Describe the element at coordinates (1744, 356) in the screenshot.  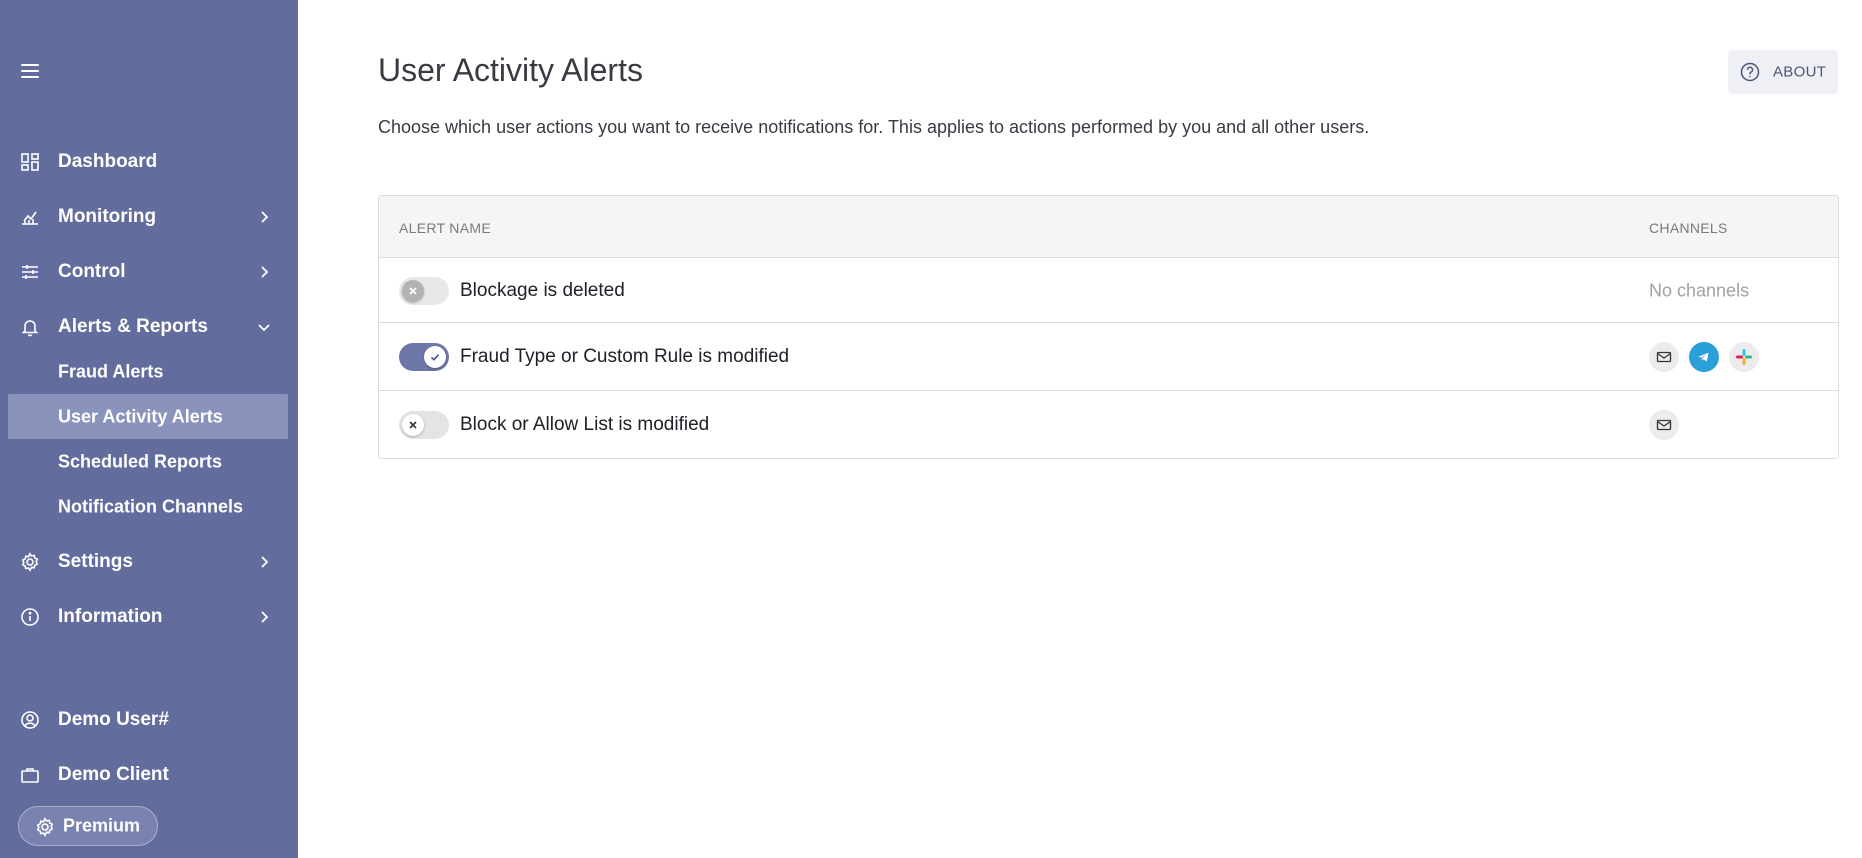
I see `slack-icon` at that location.